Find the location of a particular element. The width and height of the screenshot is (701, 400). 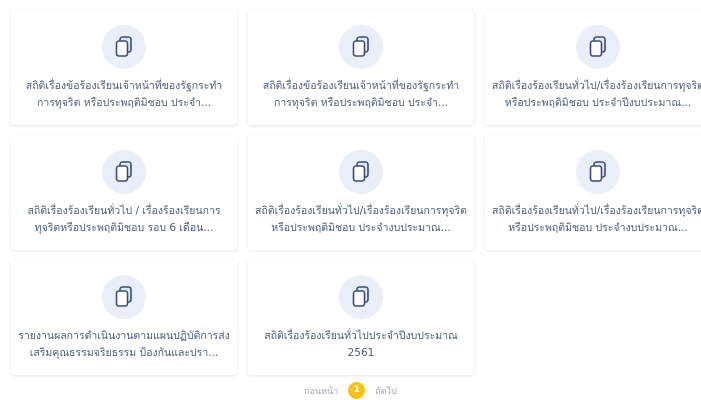

pagination: ก่อนหน้า 1 ถัดไป is located at coordinates (350, 391).